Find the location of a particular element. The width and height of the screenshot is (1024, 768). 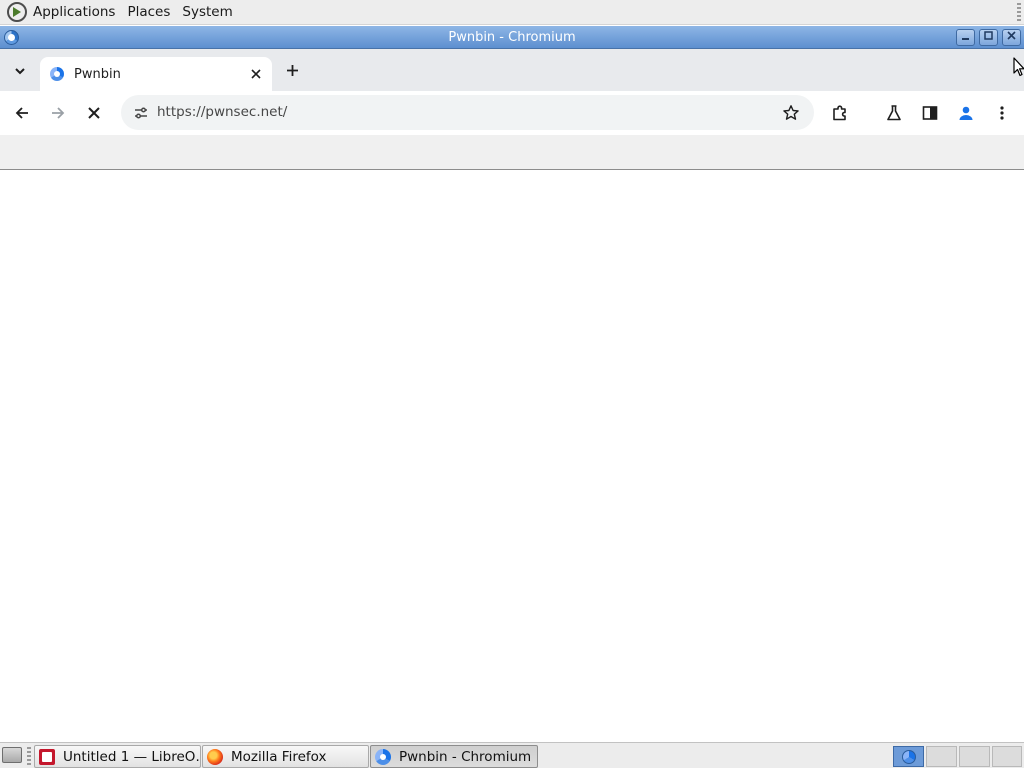

star-icon is located at coordinates (791, 112).